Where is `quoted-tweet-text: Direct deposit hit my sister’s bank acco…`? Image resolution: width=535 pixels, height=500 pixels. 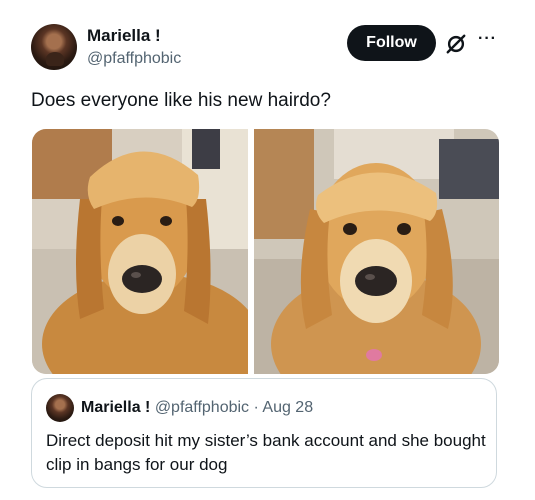 quoted-tweet-text: Direct deposit hit my sister’s bank acco… is located at coordinates (266, 452).